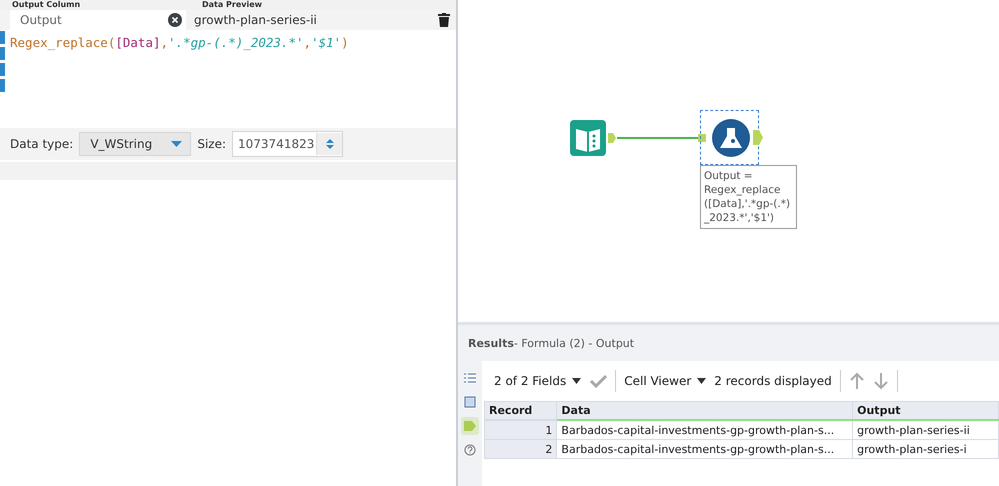  I want to click on cell-viewer-dropdown: Cell Viewer, so click(665, 381).